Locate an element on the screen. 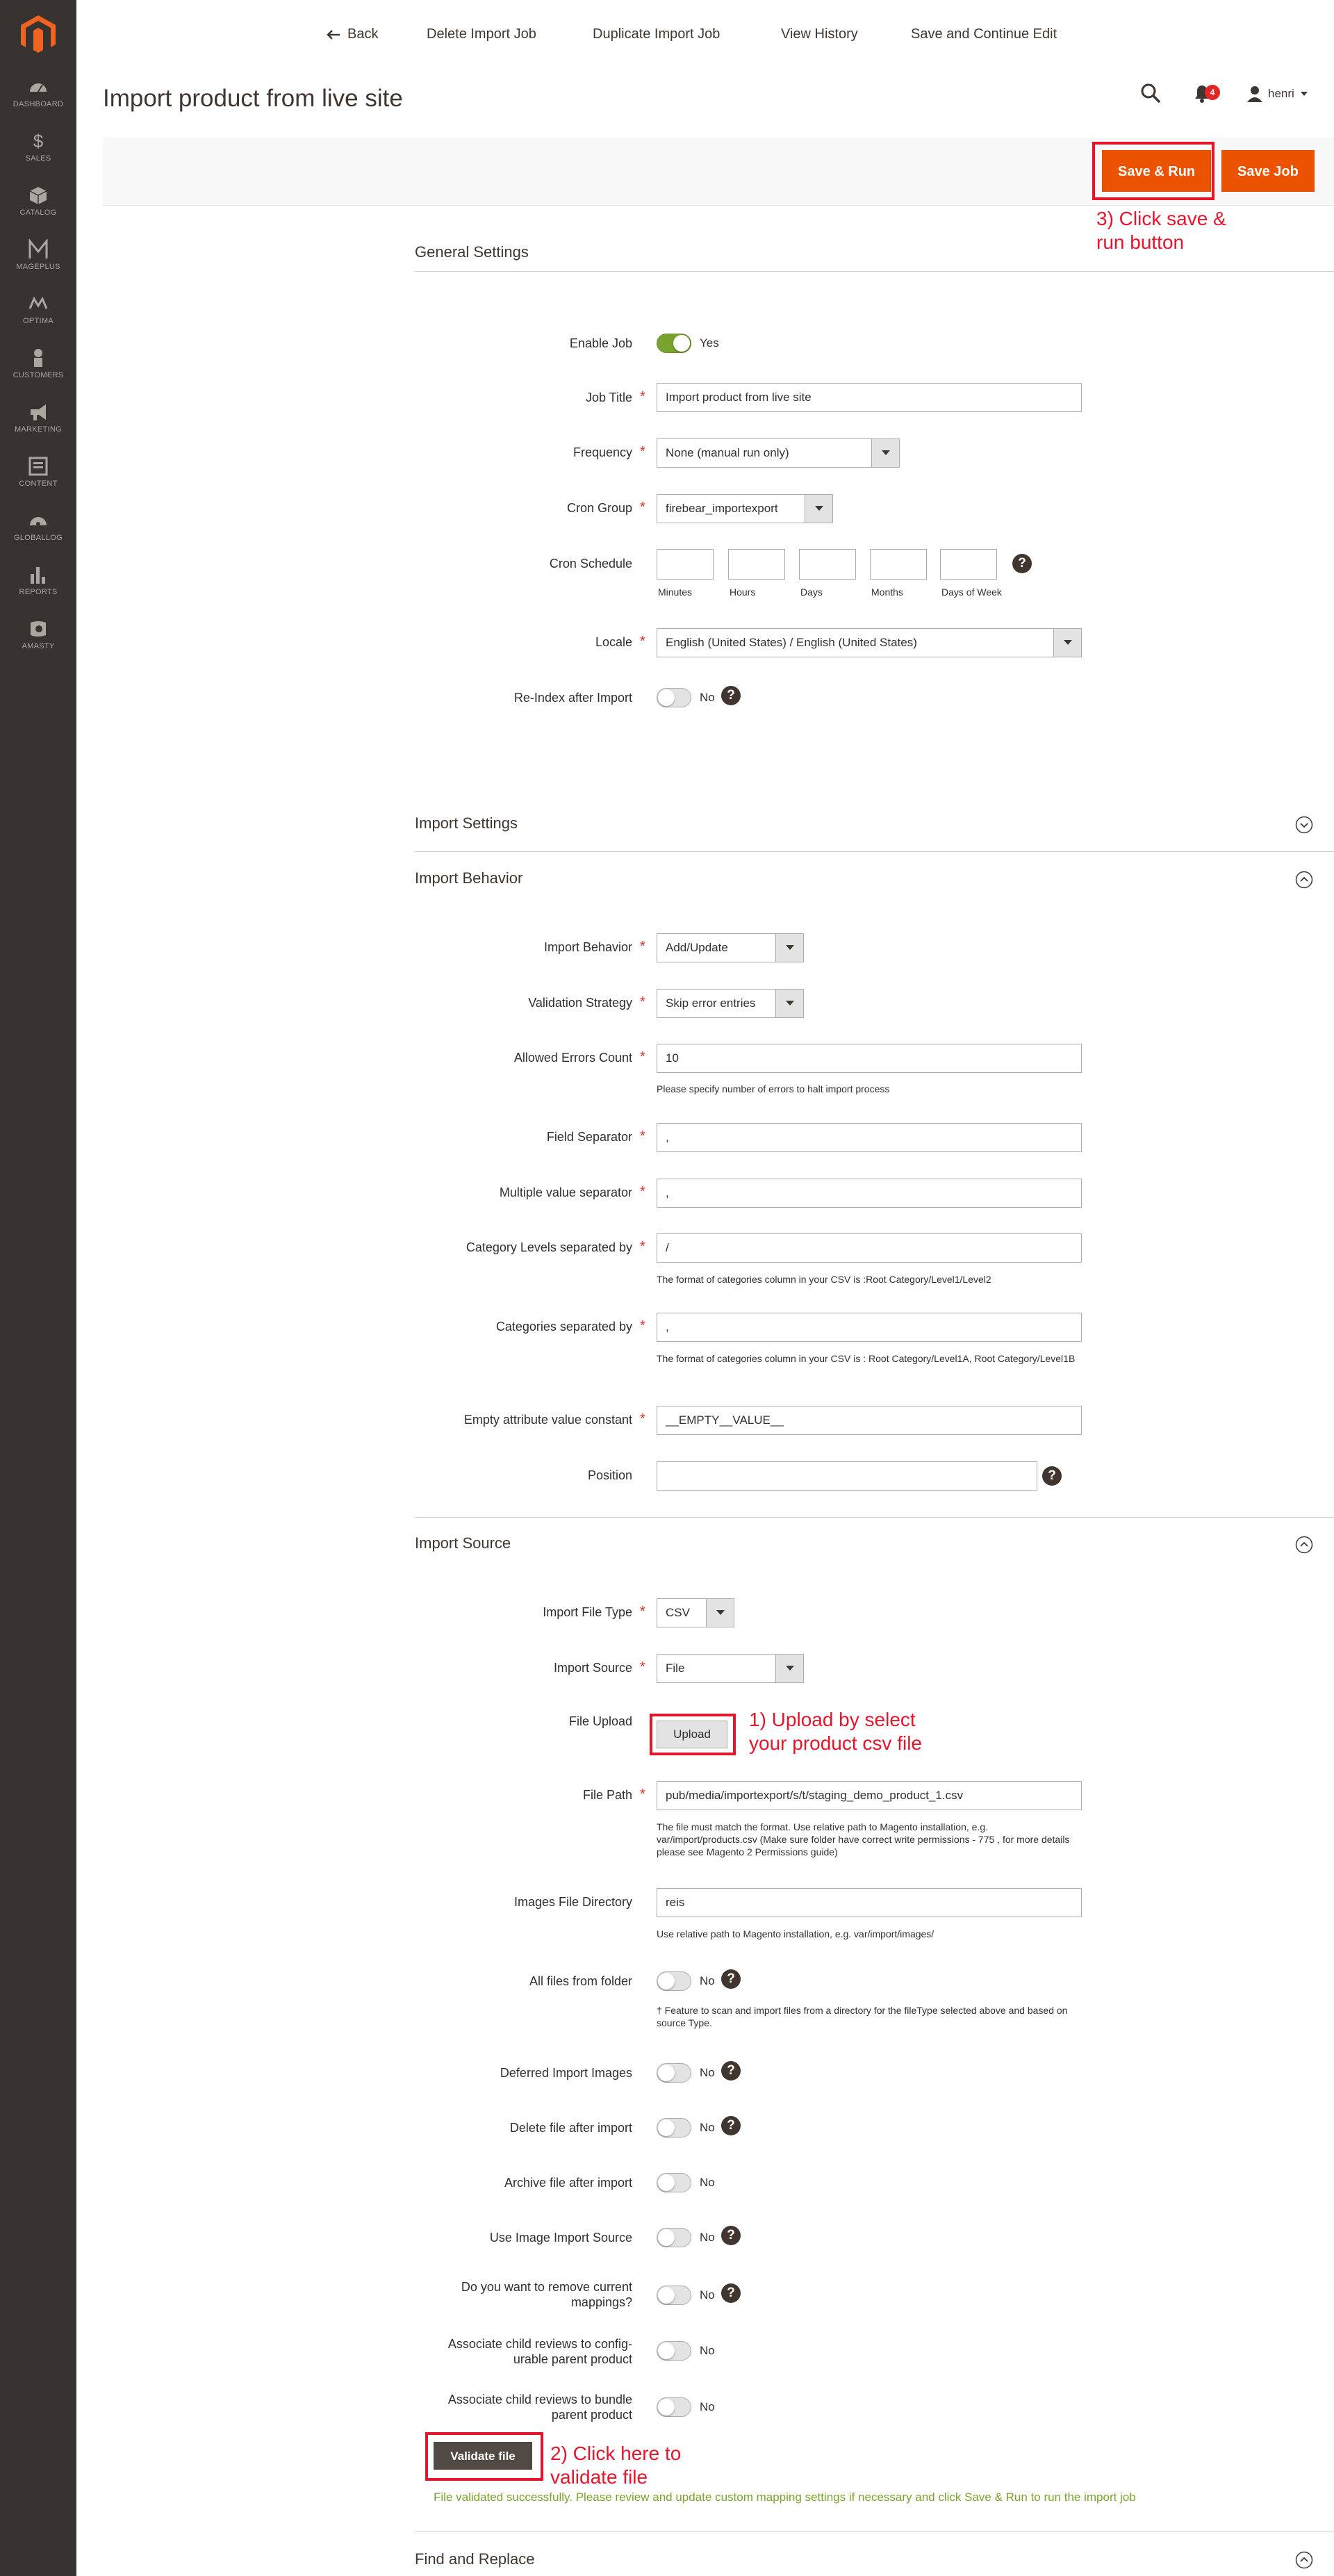  allowed-errors-input: 10 is located at coordinates (870, 1058).